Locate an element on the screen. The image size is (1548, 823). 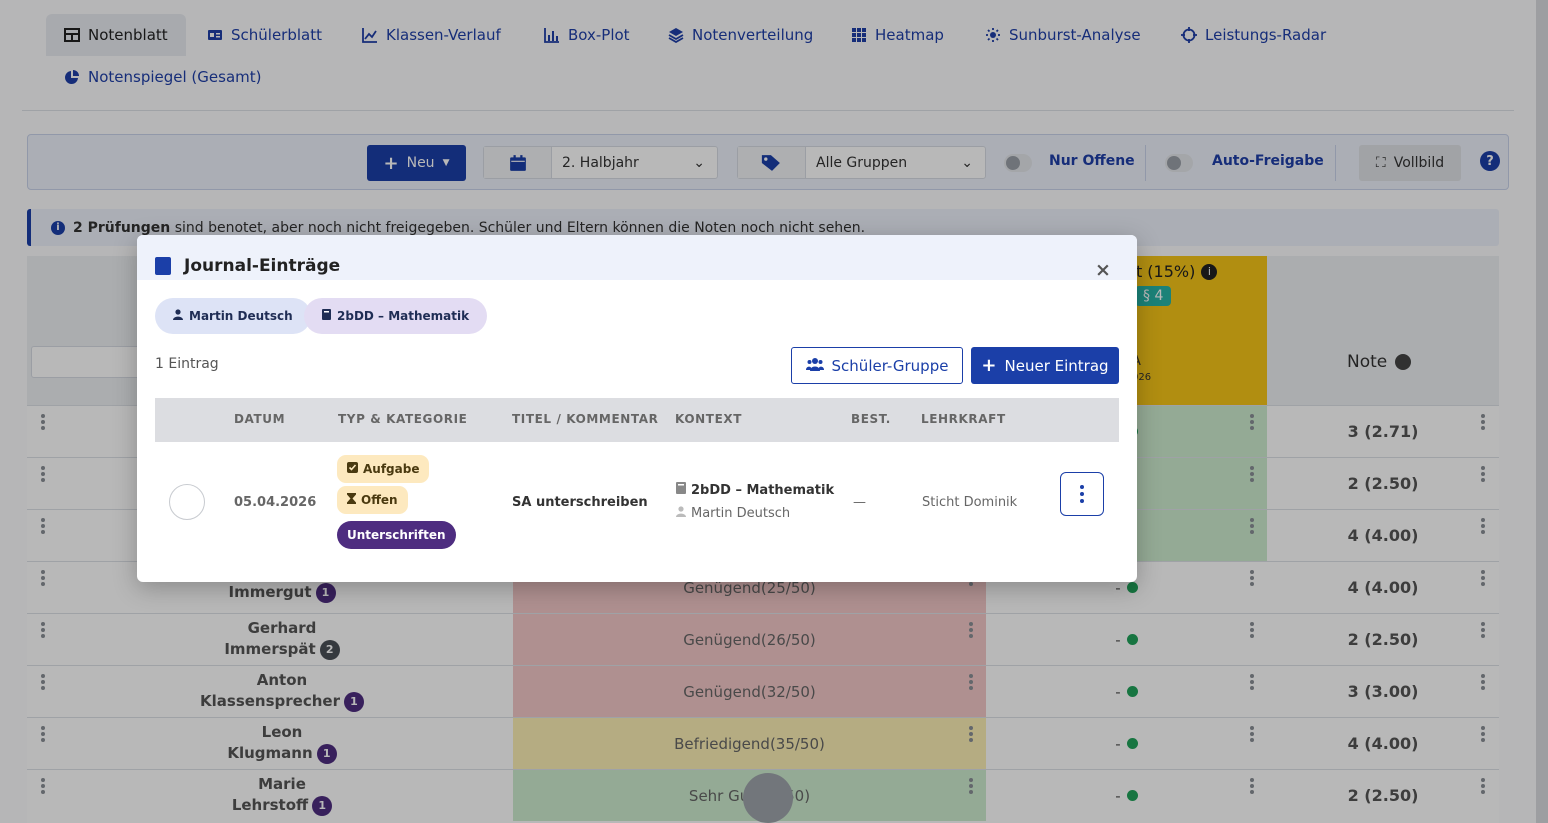
new-entry-button: + Neuer Eintrag is located at coordinates (1045, 365).